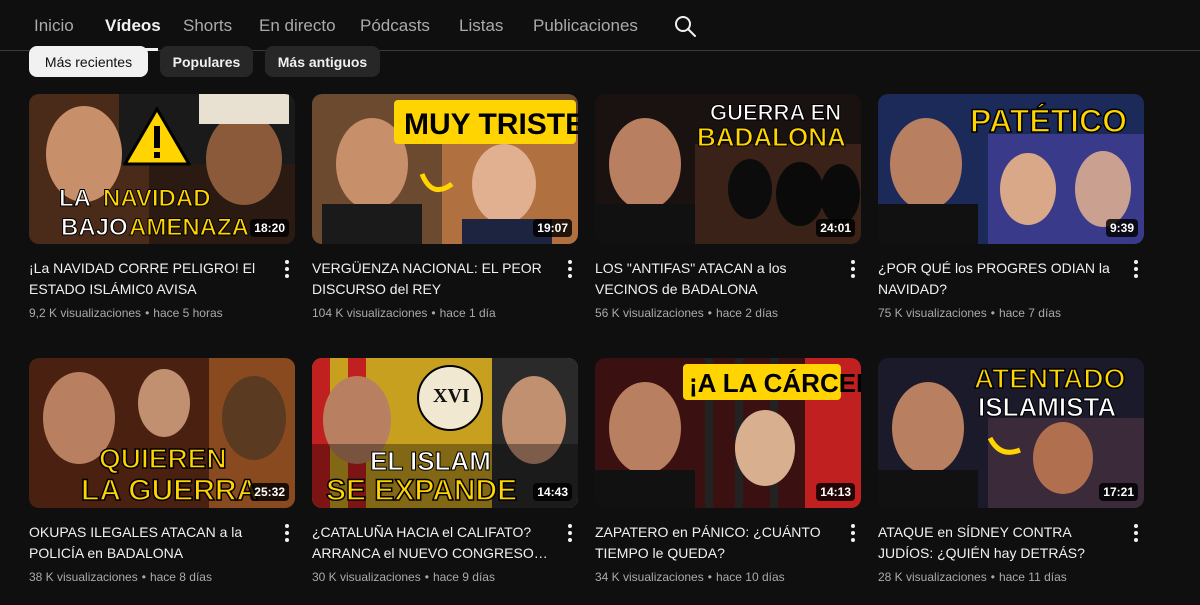 Image resolution: width=1200 pixels, height=605 pixels. I want to click on upload-age: hace 1 día, so click(467, 313).